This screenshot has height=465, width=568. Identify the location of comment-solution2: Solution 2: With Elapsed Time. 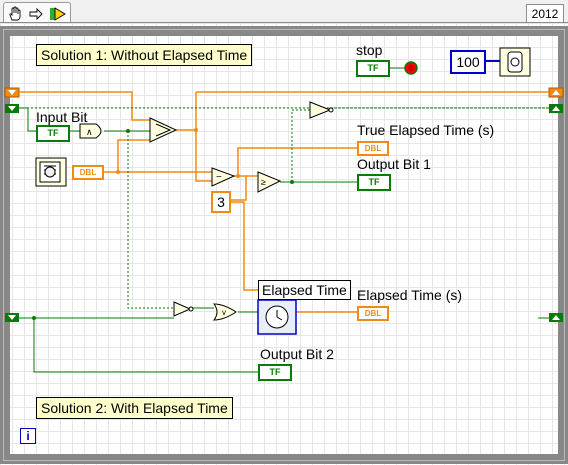
(134, 408).